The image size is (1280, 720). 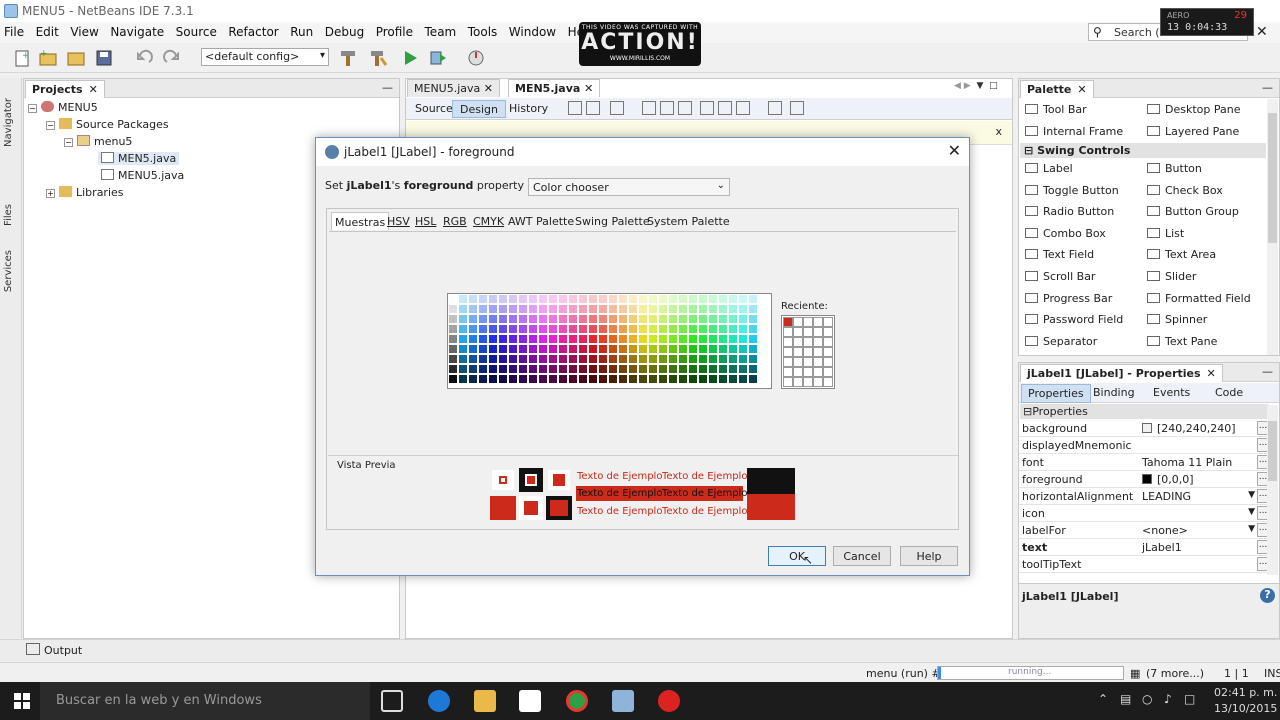 What do you see at coordinates (476, 58) in the screenshot?
I see `profile-icon` at bounding box center [476, 58].